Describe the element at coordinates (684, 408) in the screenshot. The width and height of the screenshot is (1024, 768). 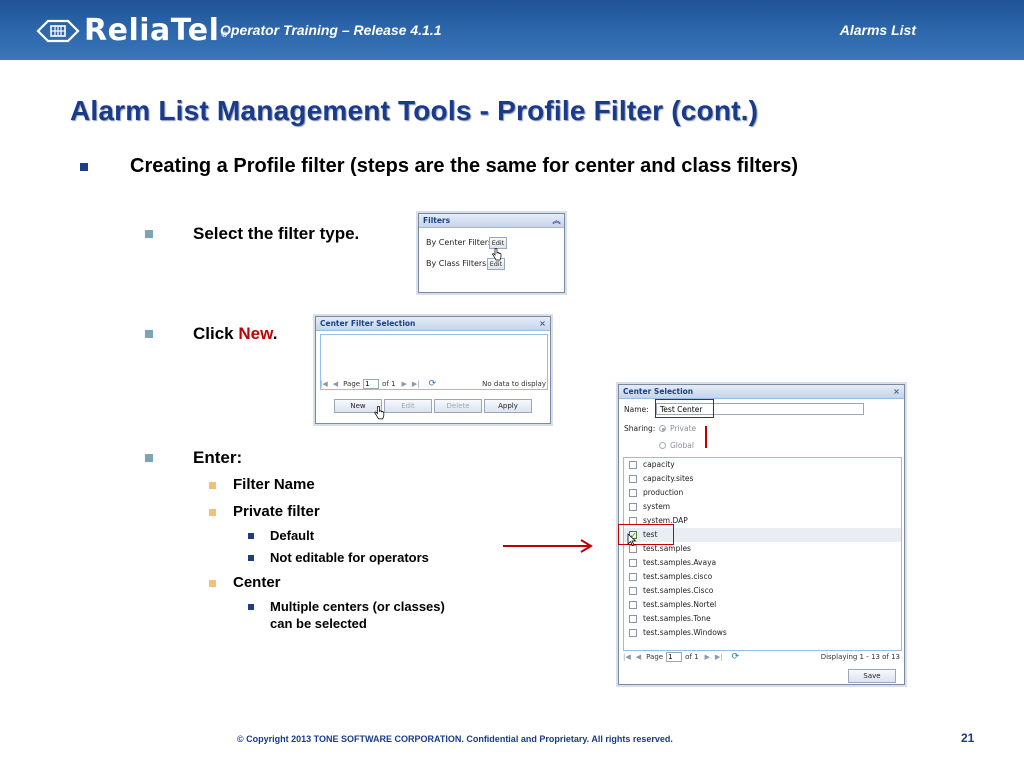
I see `name-highlight-box` at that location.